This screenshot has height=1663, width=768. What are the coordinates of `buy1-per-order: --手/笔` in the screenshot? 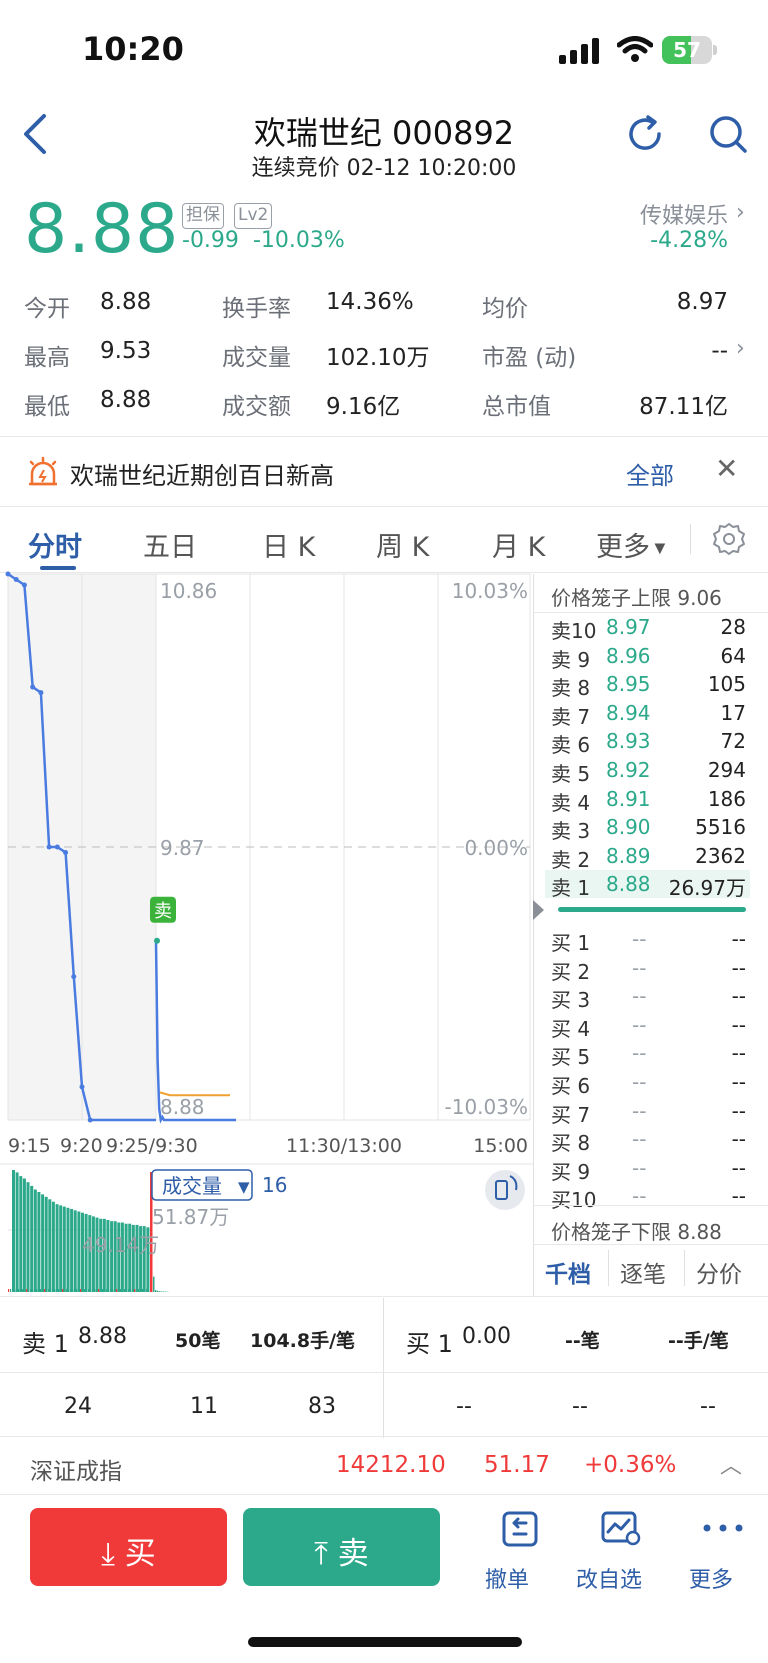 It's located at (698, 1341).